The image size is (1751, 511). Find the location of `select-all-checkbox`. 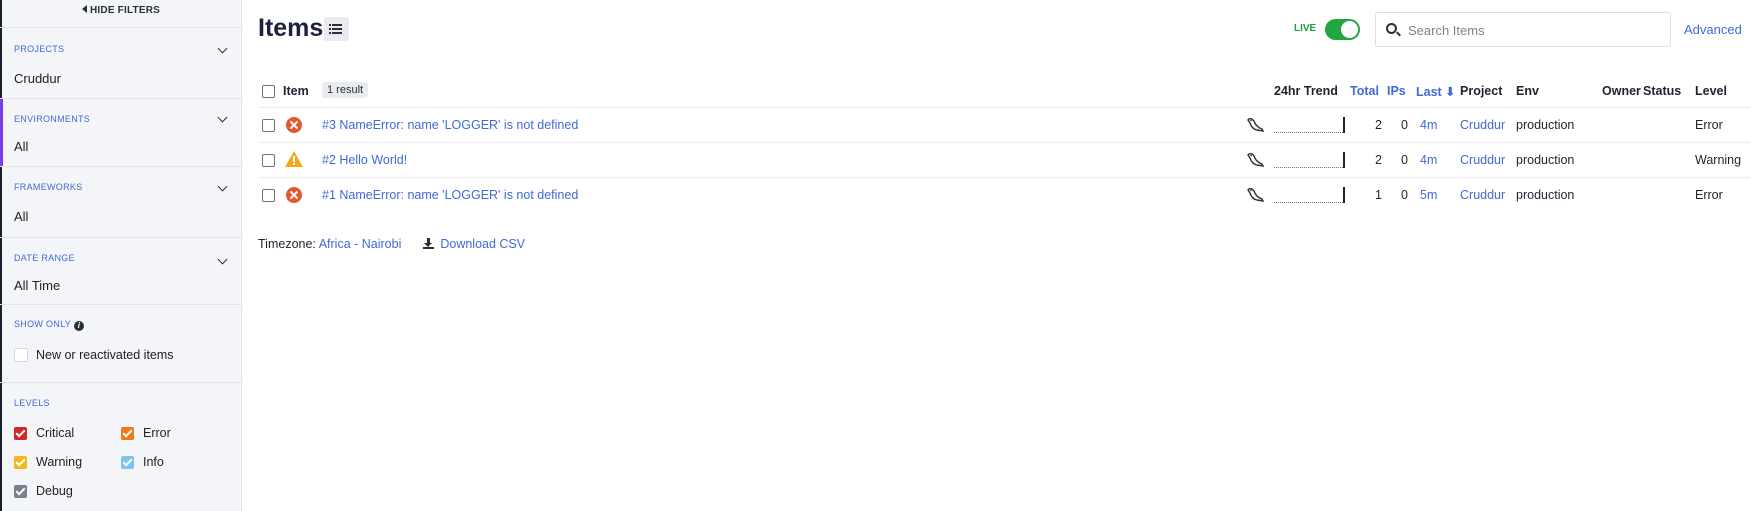

select-all-checkbox is located at coordinates (268, 91).